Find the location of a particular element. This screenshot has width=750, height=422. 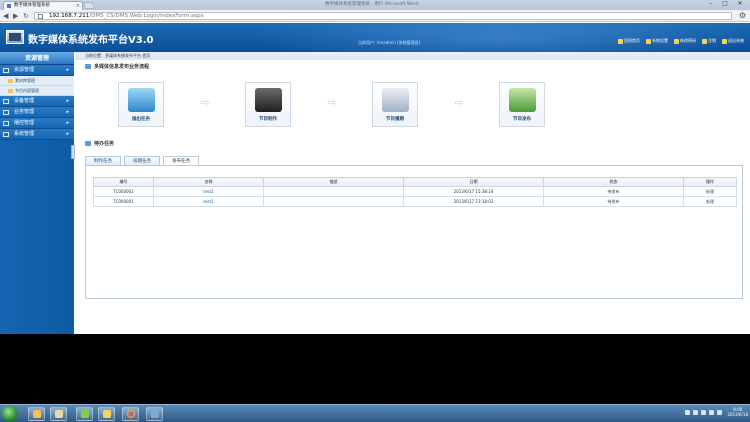

task-title-text: 待办任务 is located at coordinates (104, 144).